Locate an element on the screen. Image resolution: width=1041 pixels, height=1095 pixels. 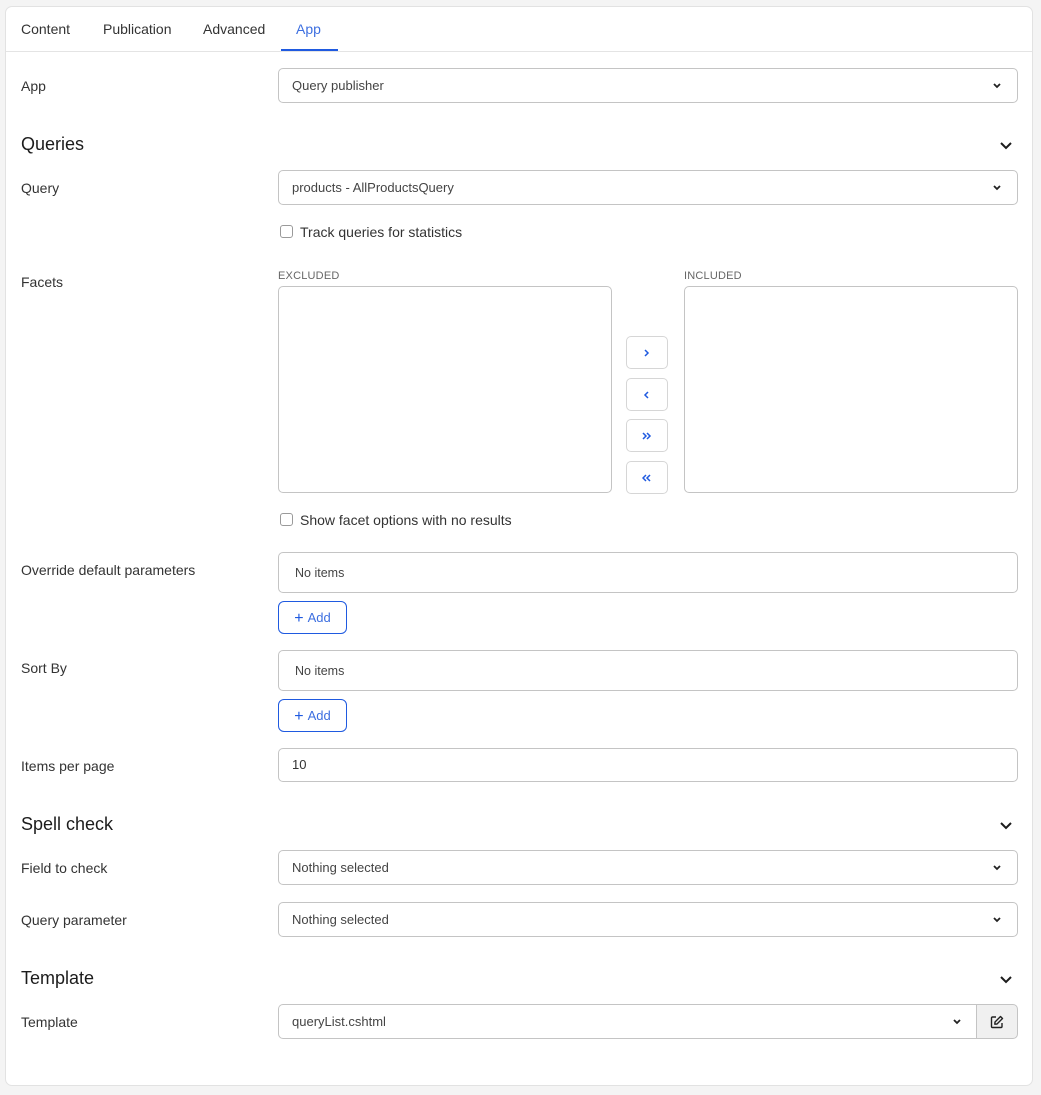
chevron-right-icon is located at coordinates (647, 353).